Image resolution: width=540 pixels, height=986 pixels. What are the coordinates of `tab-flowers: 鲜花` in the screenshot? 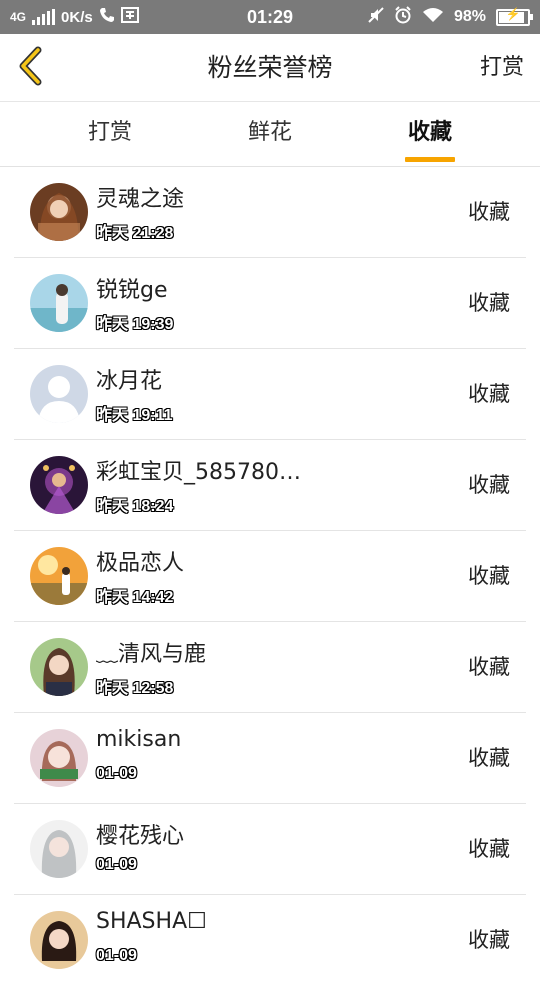 It's located at (270, 134).